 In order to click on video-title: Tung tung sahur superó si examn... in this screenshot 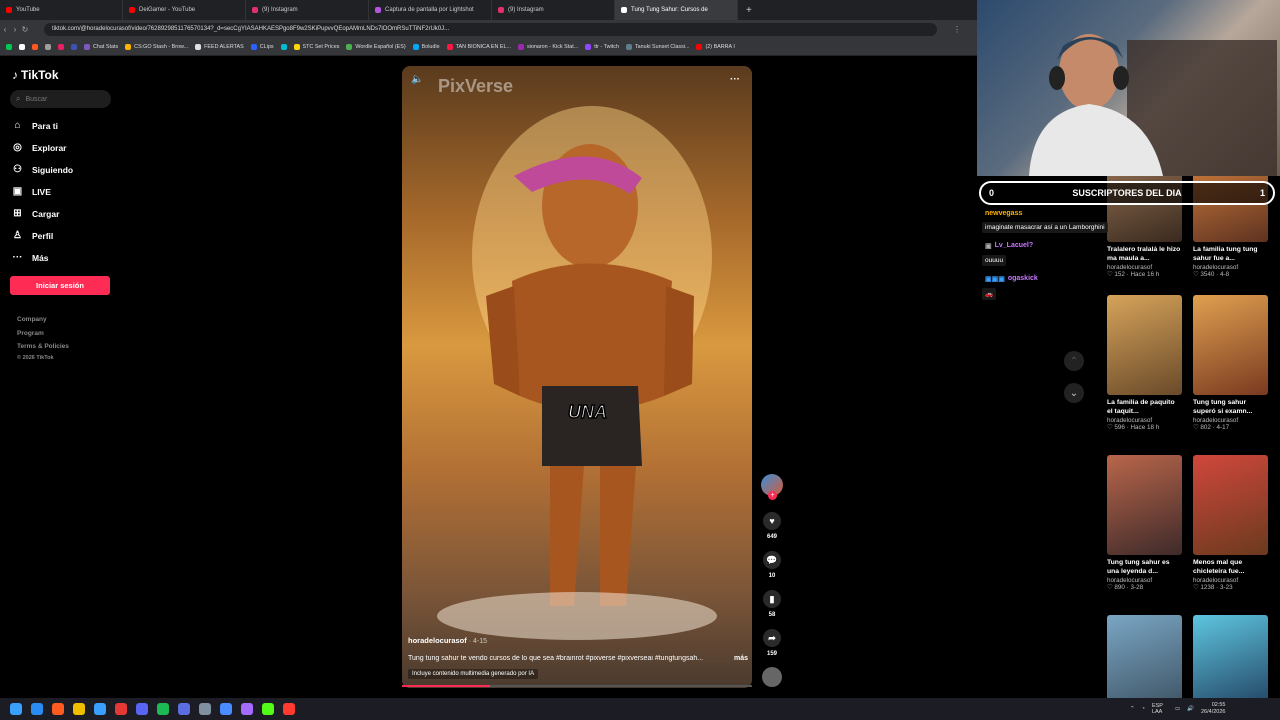, I will do `click(1230, 407)`.